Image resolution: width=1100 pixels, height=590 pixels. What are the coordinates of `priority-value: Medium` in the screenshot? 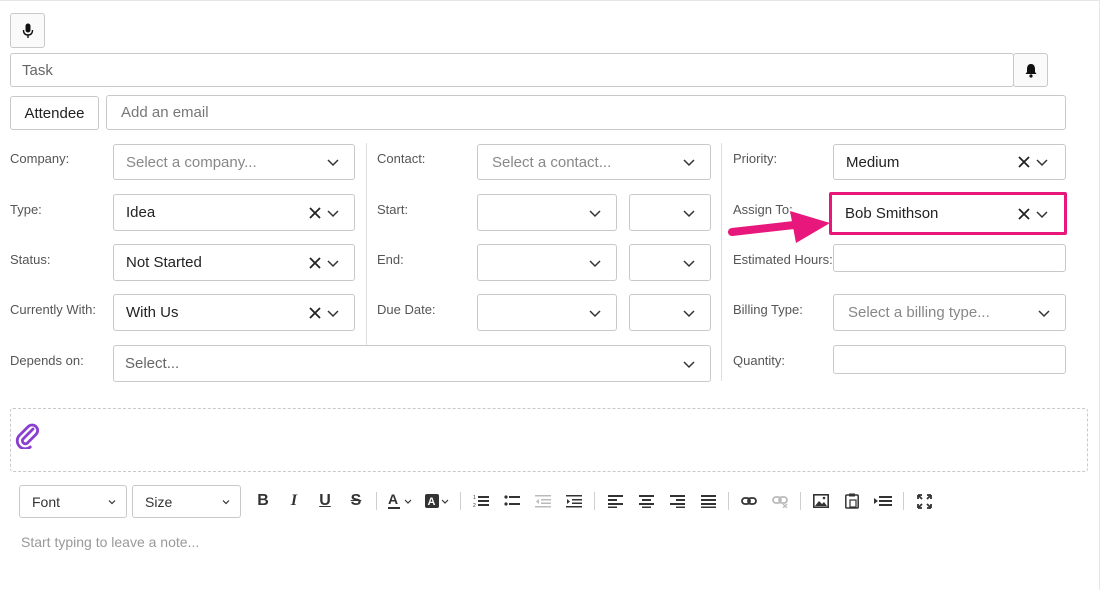 It's located at (873, 162).